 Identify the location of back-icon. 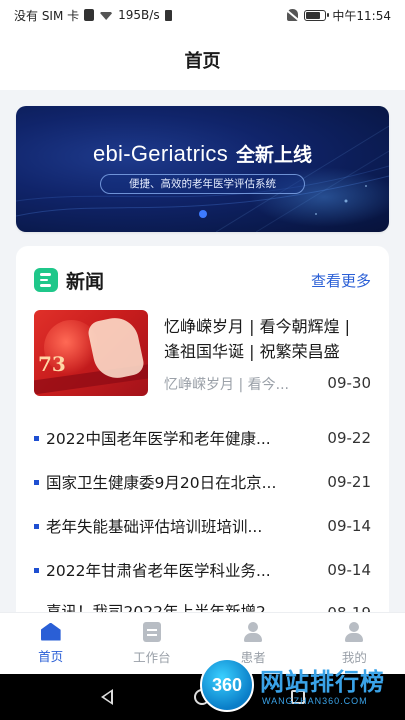
(106, 697).